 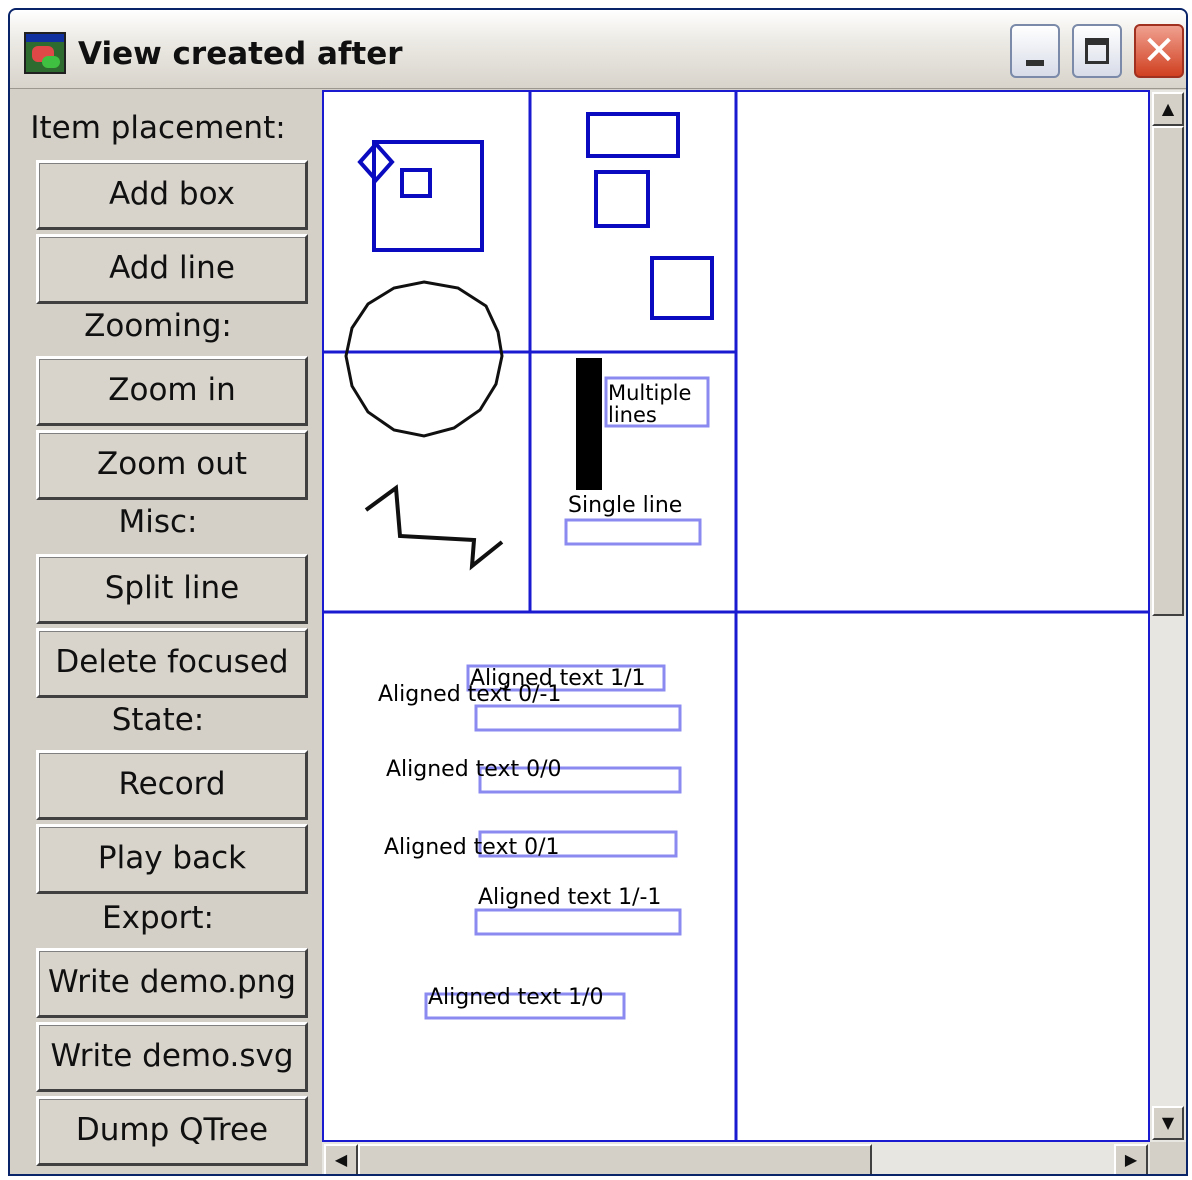 I want to click on zigzag-line, so click(x=434, y=527).